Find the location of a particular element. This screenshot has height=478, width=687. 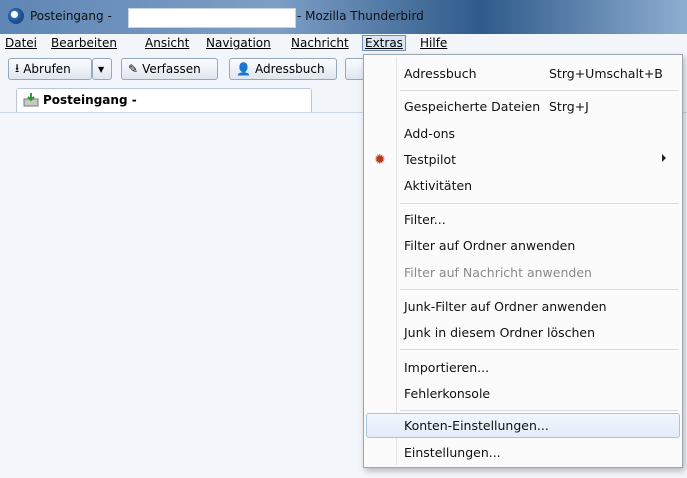

window-title-right: - Mozilla Thunderbird is located at coordinates (360, 16).